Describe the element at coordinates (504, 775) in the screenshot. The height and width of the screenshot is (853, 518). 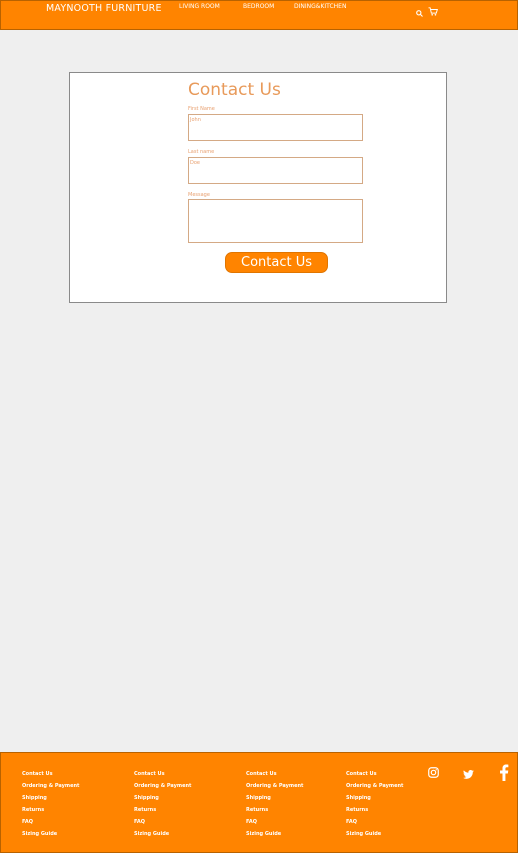
I see `facebook-icon` at that location.